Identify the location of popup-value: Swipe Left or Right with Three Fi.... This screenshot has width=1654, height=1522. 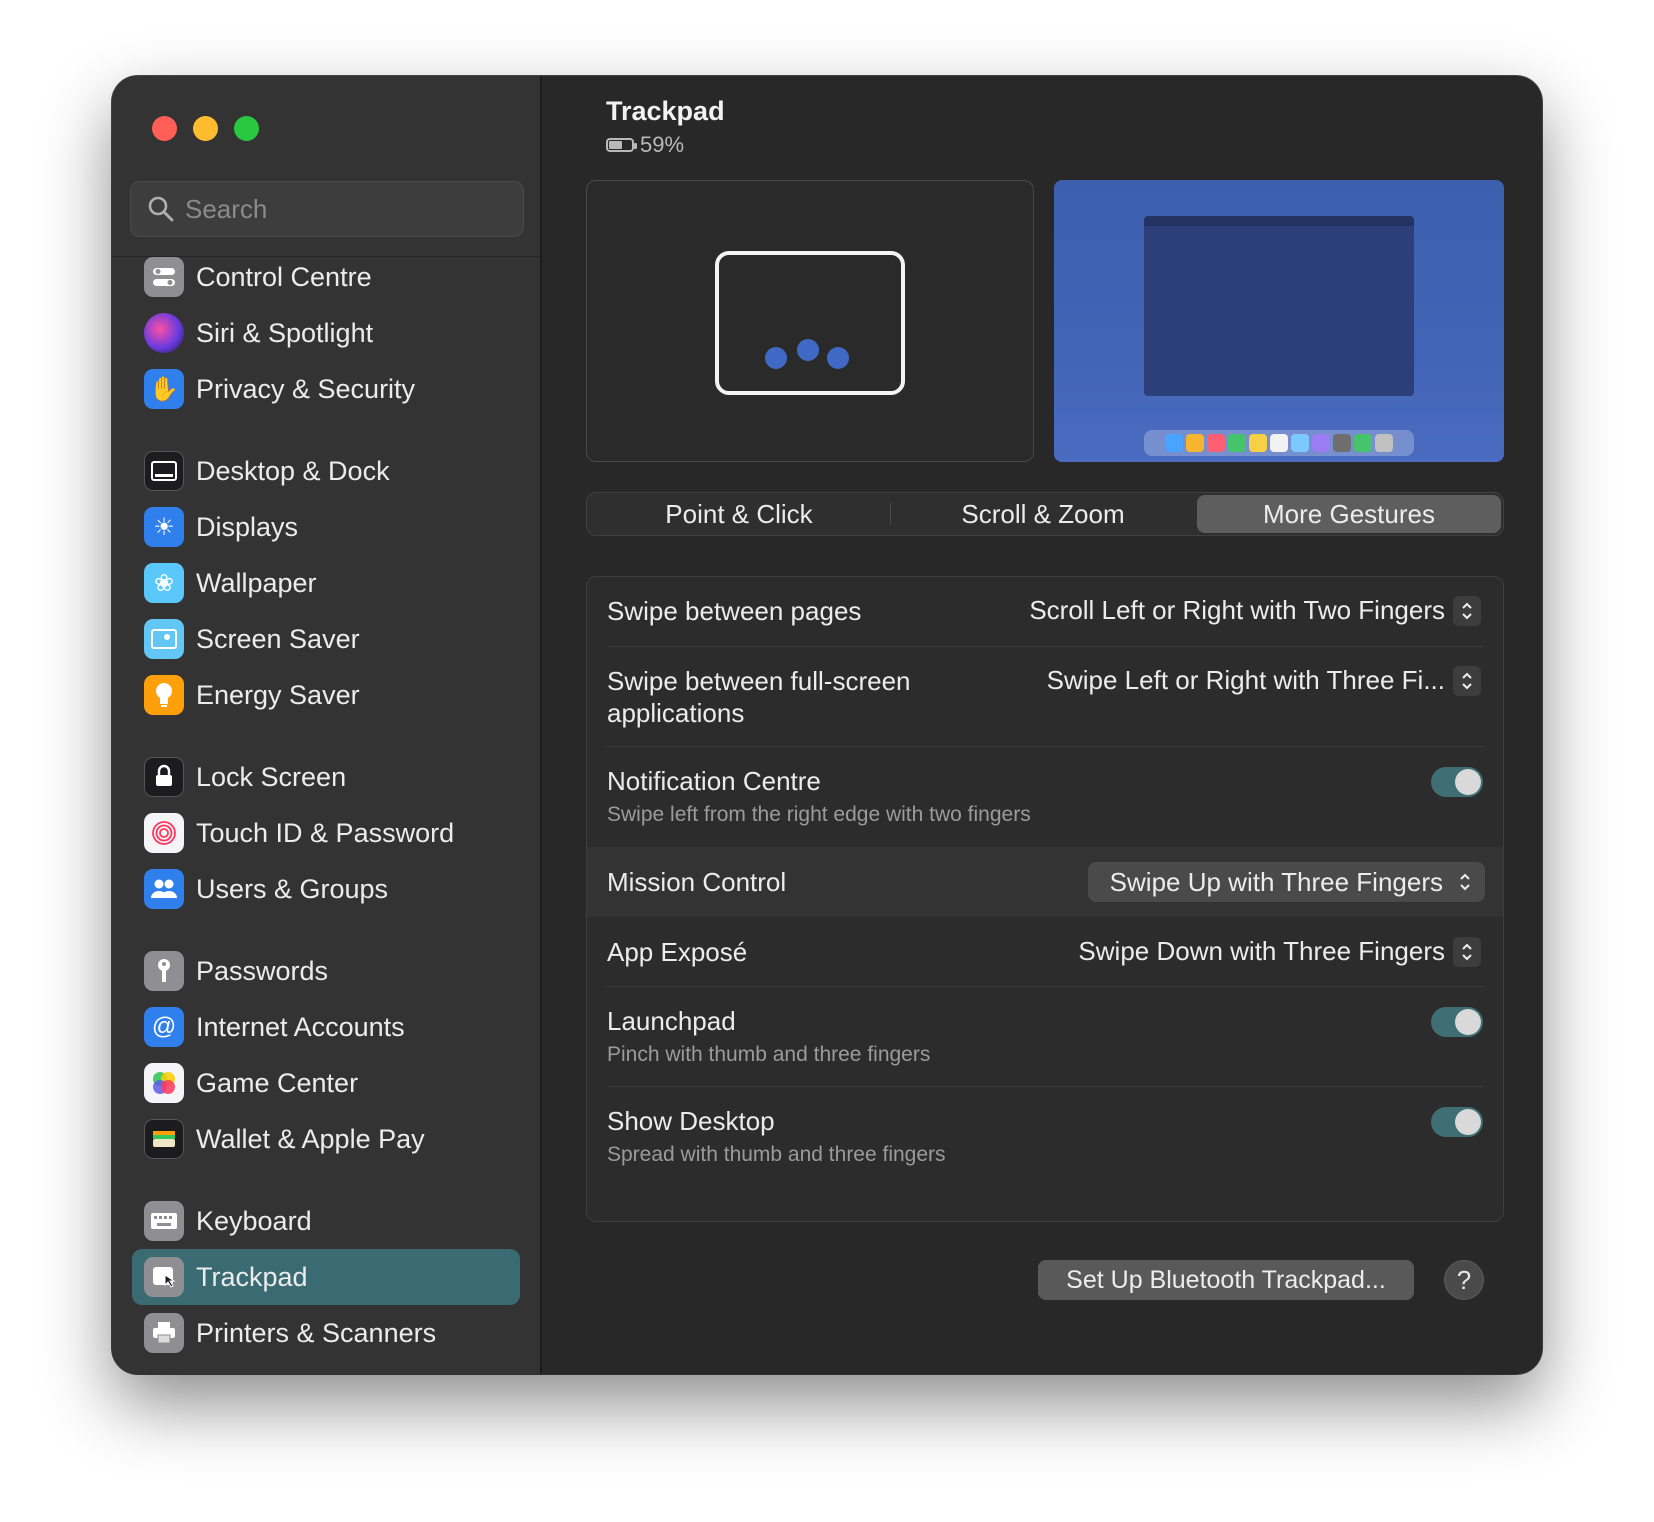
(1245, 680).